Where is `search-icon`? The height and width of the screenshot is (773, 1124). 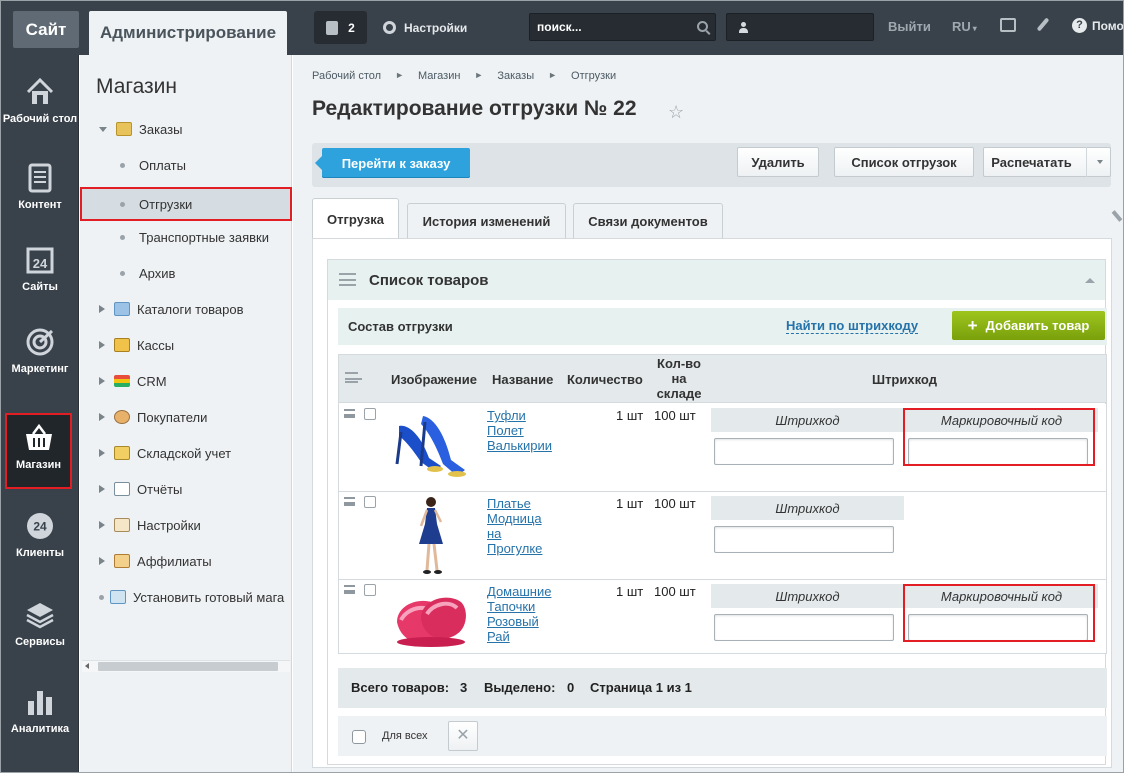
search-icon is located at coordinates (702, 26).